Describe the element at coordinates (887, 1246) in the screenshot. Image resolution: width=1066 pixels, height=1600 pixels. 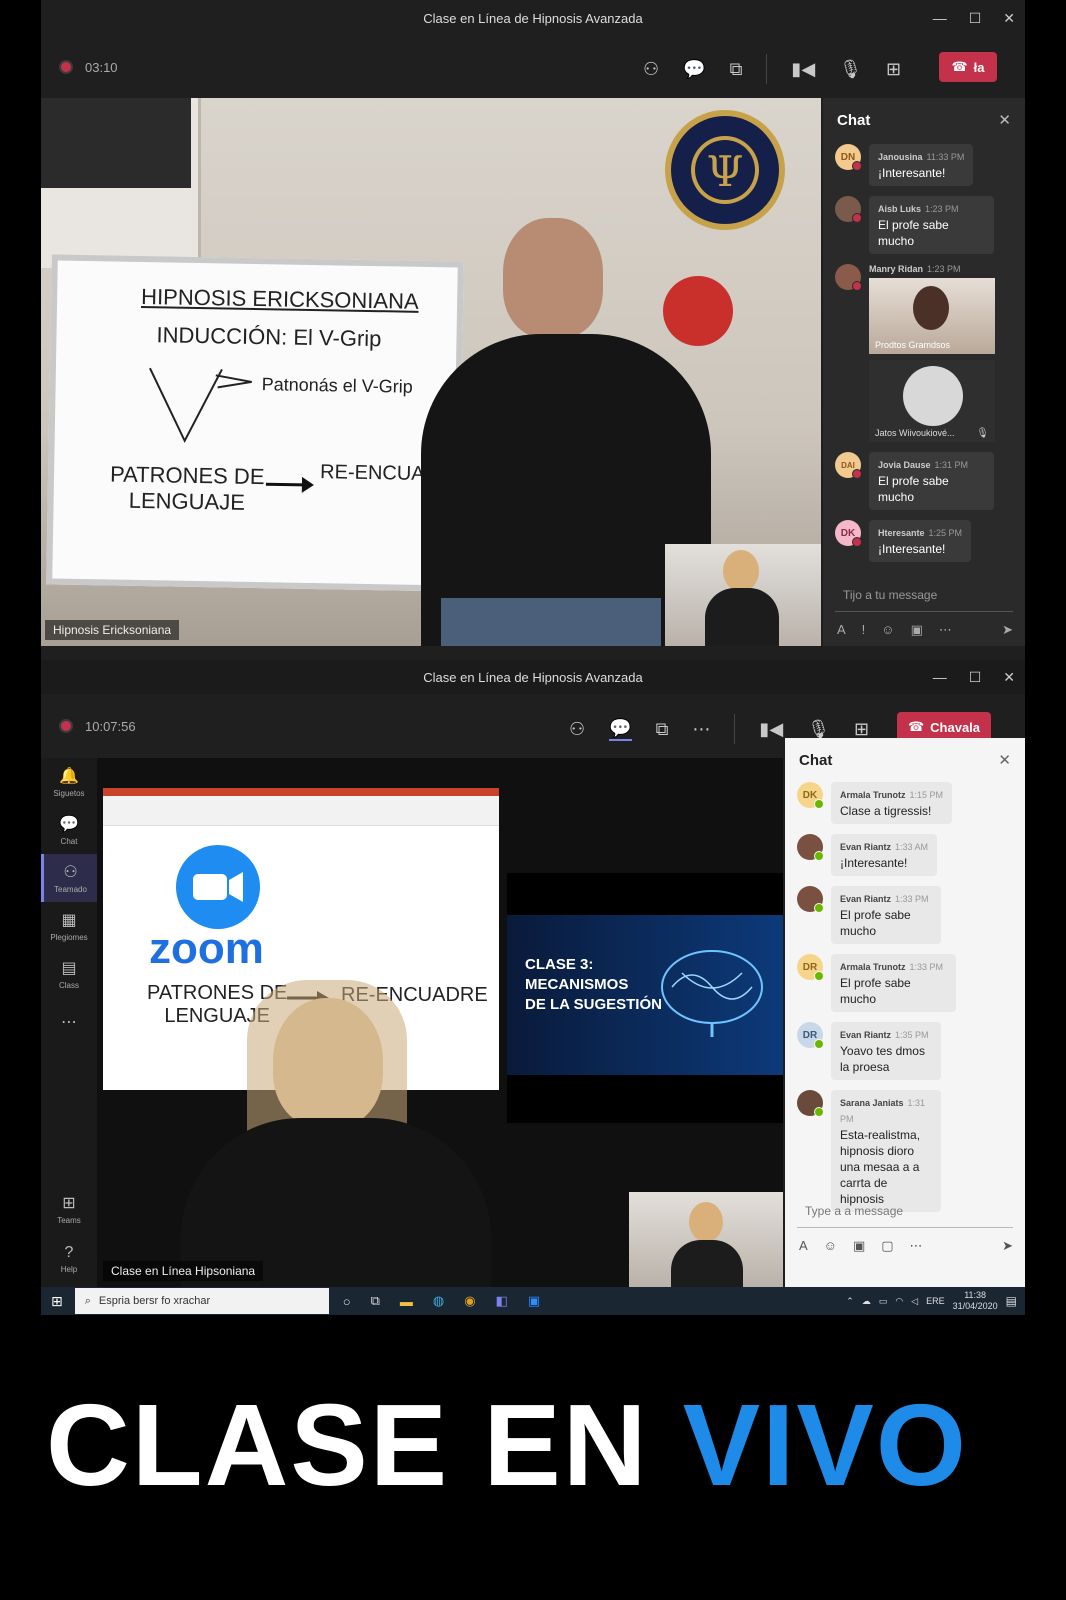
I see `sticker-icon: ▢` at that location.